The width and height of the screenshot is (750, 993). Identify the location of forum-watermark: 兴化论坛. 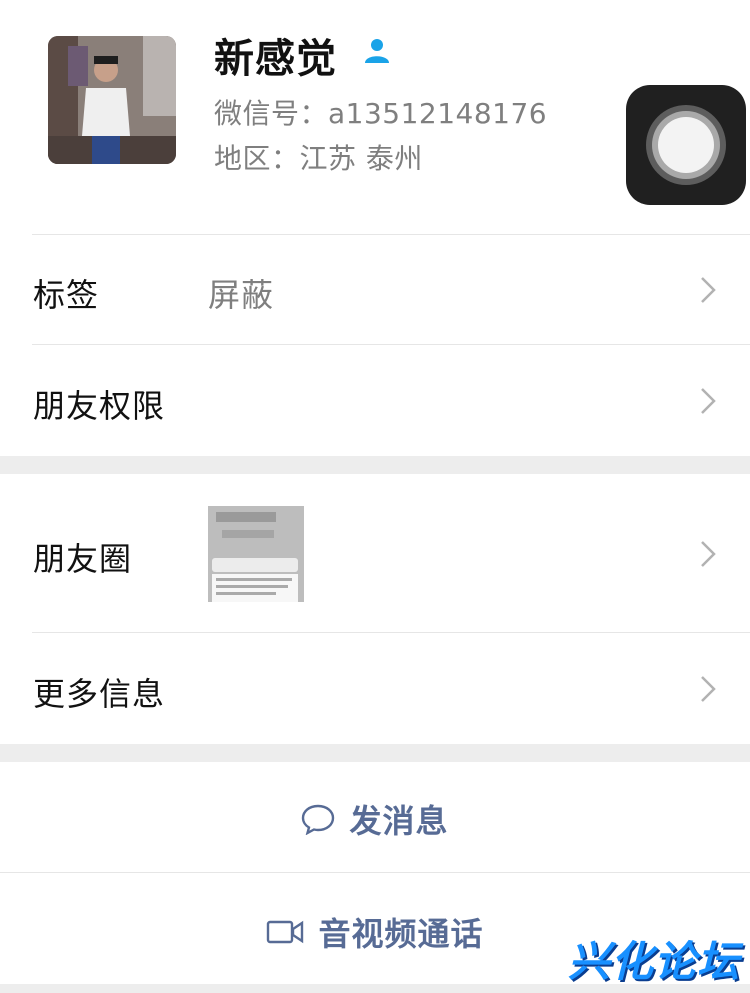
(653, 961).